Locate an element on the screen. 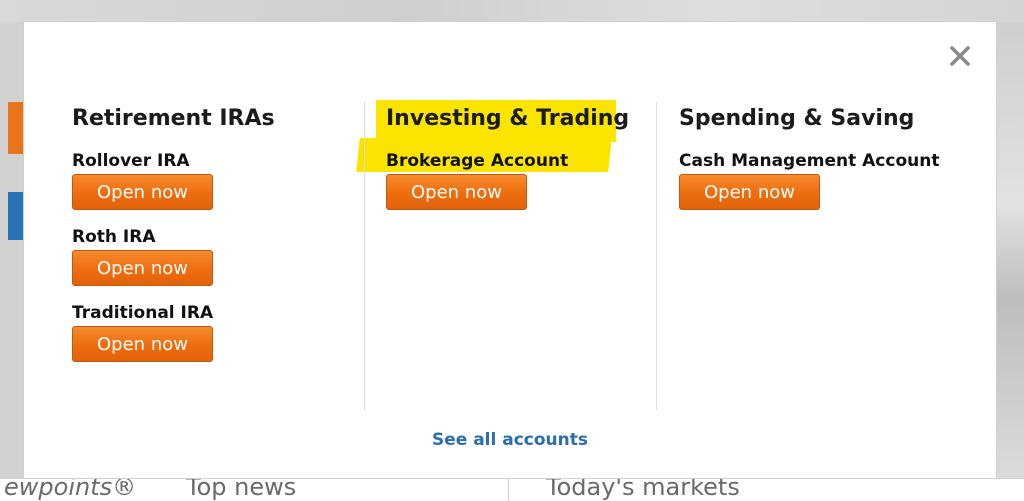 This screenshot has width=1024, height=501. background-orange-tab is located at coordinates (16, 128).